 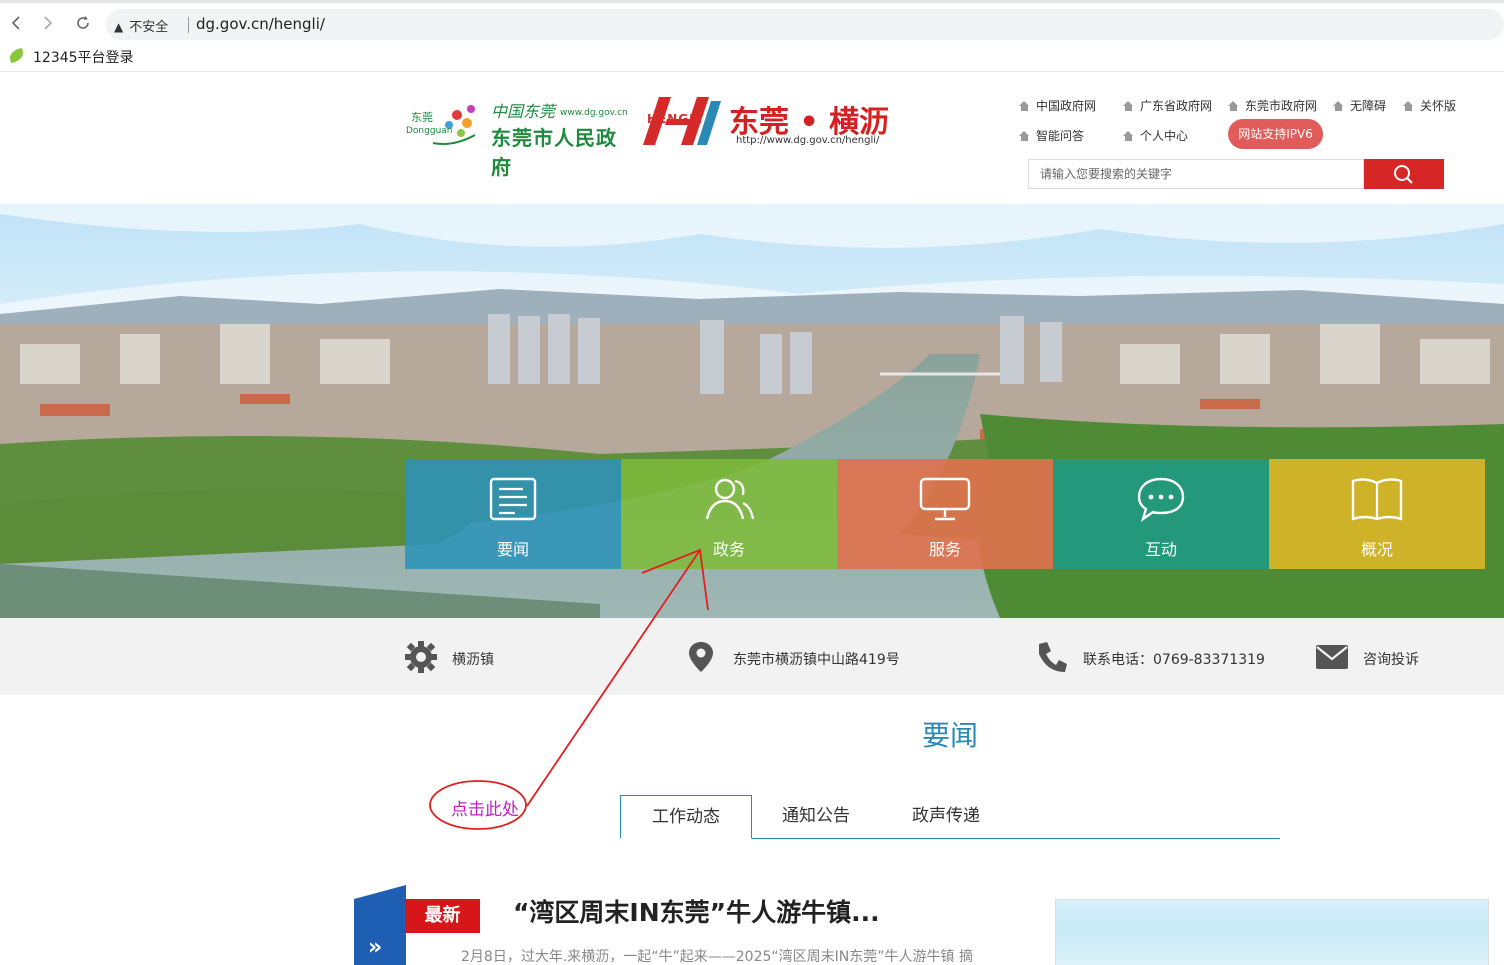 I want to click on tile-overview: 概况, so click(x=1377, y=514).